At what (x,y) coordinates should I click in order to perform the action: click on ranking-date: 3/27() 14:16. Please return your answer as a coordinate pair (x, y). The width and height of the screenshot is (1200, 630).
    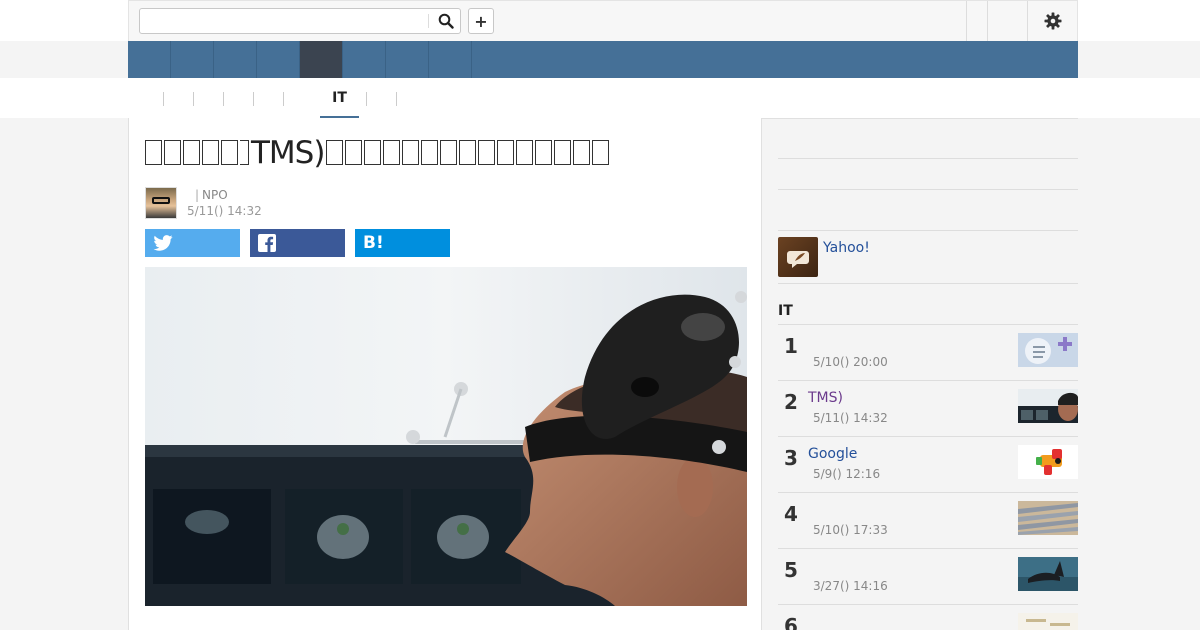
    Looking at the image, I should click on (850, 586).